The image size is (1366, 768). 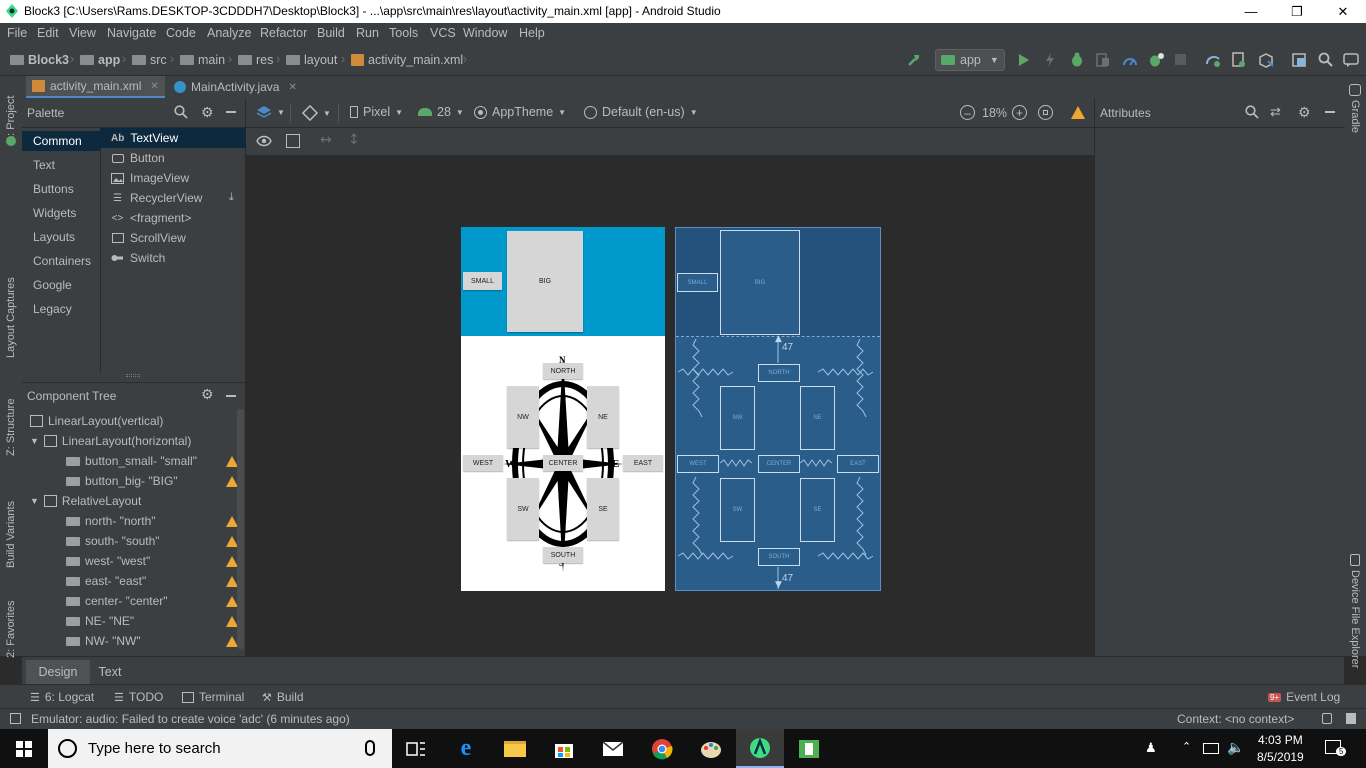 I want to click on preview-center-button: CENTER, so click(x=563, y=463).